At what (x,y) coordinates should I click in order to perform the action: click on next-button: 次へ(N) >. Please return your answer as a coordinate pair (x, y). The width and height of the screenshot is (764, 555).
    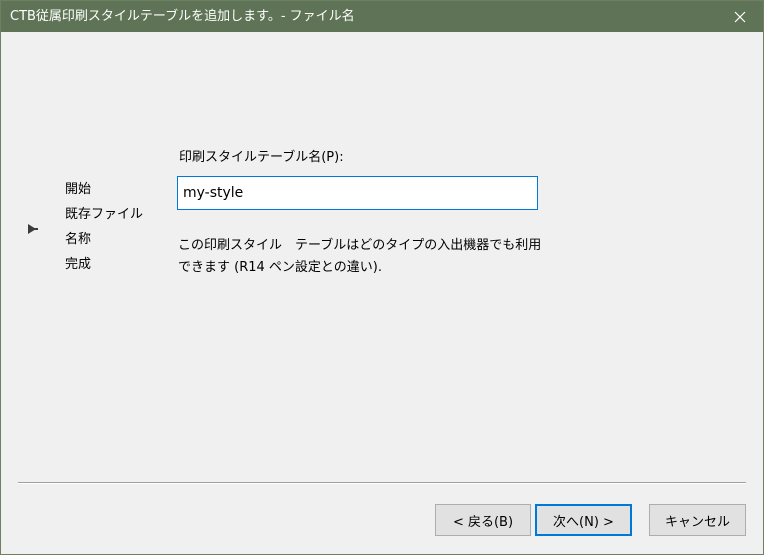
    Looking at the image, I should click on (583, 520).